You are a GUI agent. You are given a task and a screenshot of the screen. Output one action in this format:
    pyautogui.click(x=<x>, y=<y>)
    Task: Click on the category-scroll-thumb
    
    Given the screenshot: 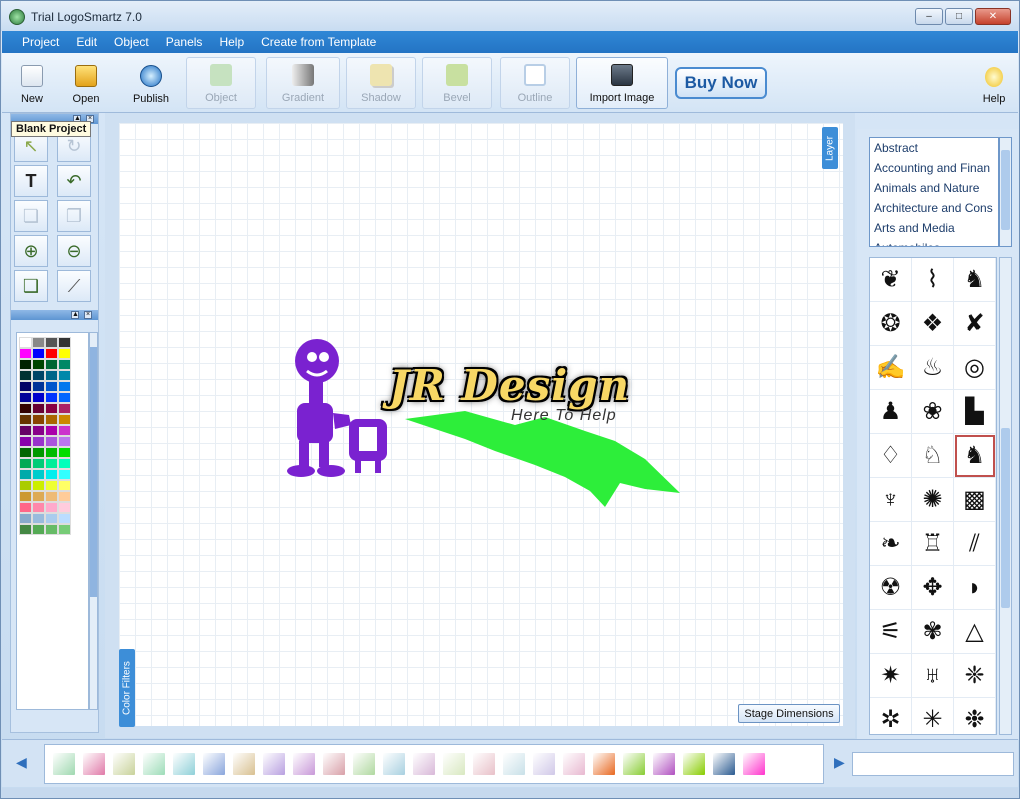 What is the action you would take?
    pyautogui.click(x=1005, y=190)
    